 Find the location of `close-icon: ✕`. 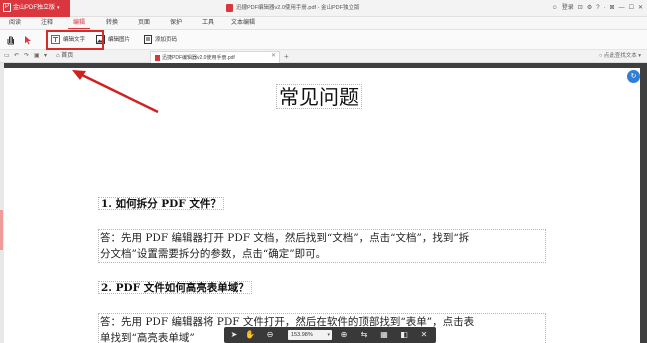

close-icon: ✕ is located at coordinates (424, 335).